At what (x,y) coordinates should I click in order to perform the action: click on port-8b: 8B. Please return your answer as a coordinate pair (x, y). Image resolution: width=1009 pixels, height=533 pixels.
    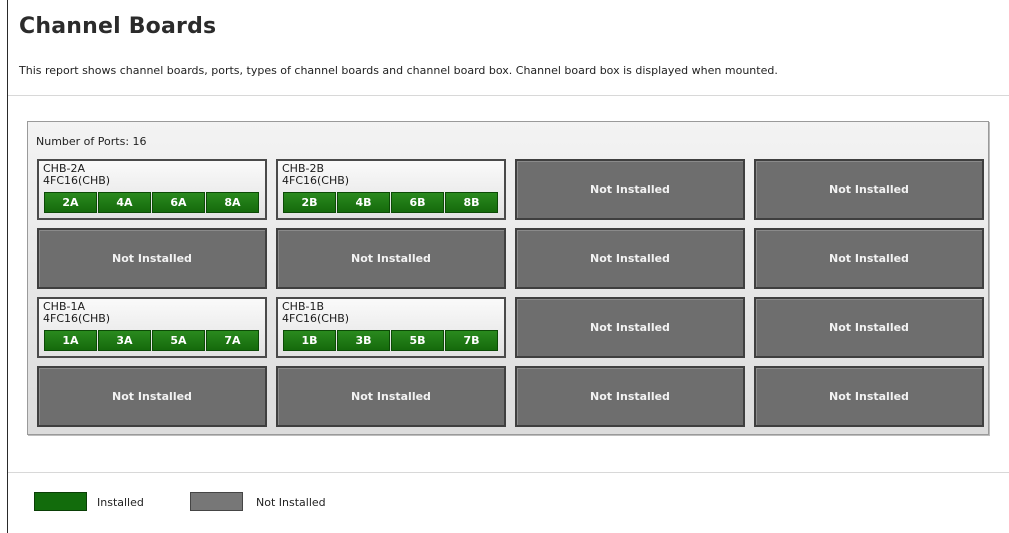
    Looking at the image, I should click on (471, 202).